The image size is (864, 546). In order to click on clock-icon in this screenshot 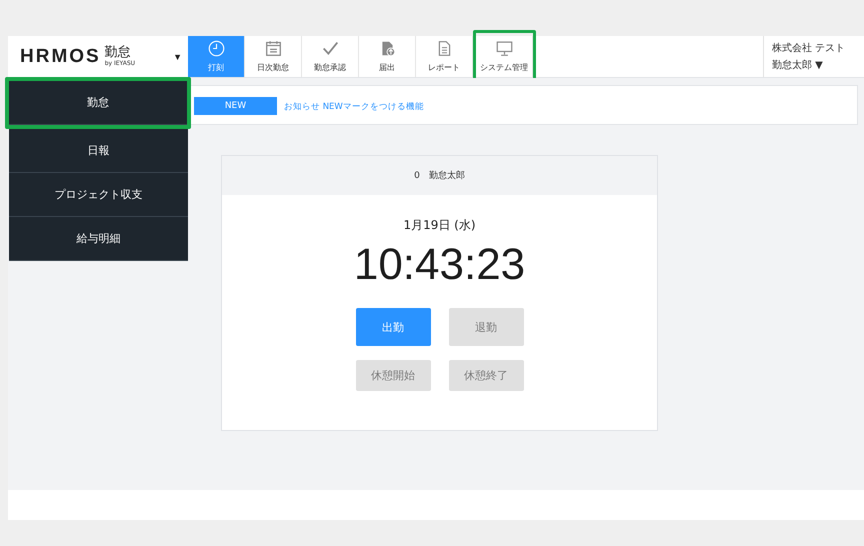, I will do `click(216, 48)`.